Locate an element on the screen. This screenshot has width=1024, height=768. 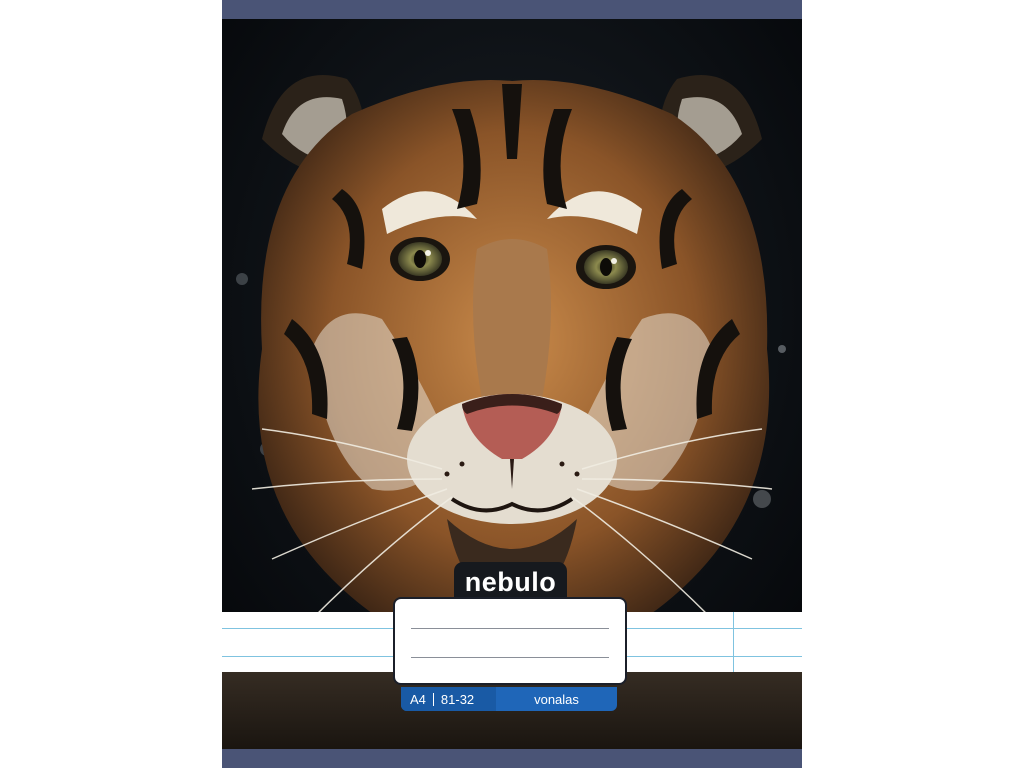
brand-name: nebulo is located at coordinates (510, 581).